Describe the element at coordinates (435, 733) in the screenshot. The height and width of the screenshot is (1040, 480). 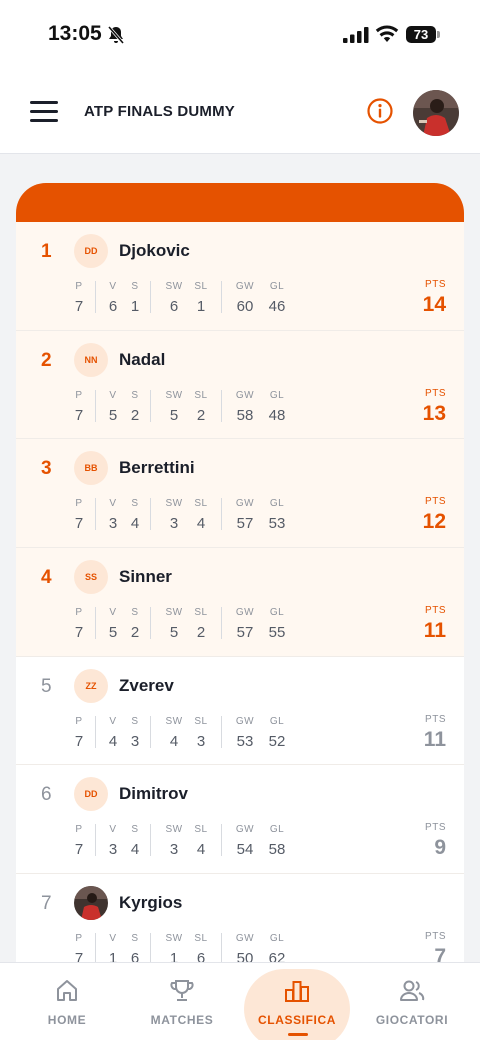
I see `points: PTS 11` at that location.